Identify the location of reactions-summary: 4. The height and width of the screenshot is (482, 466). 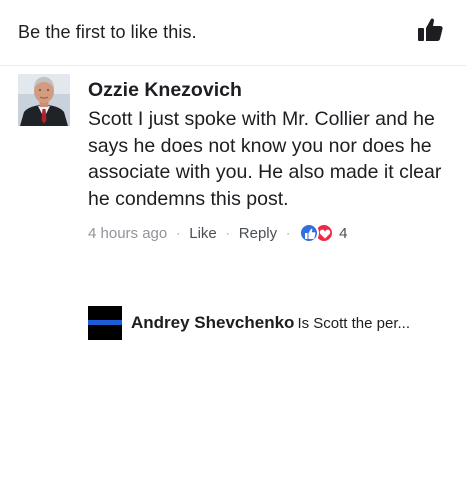
(323, 233).